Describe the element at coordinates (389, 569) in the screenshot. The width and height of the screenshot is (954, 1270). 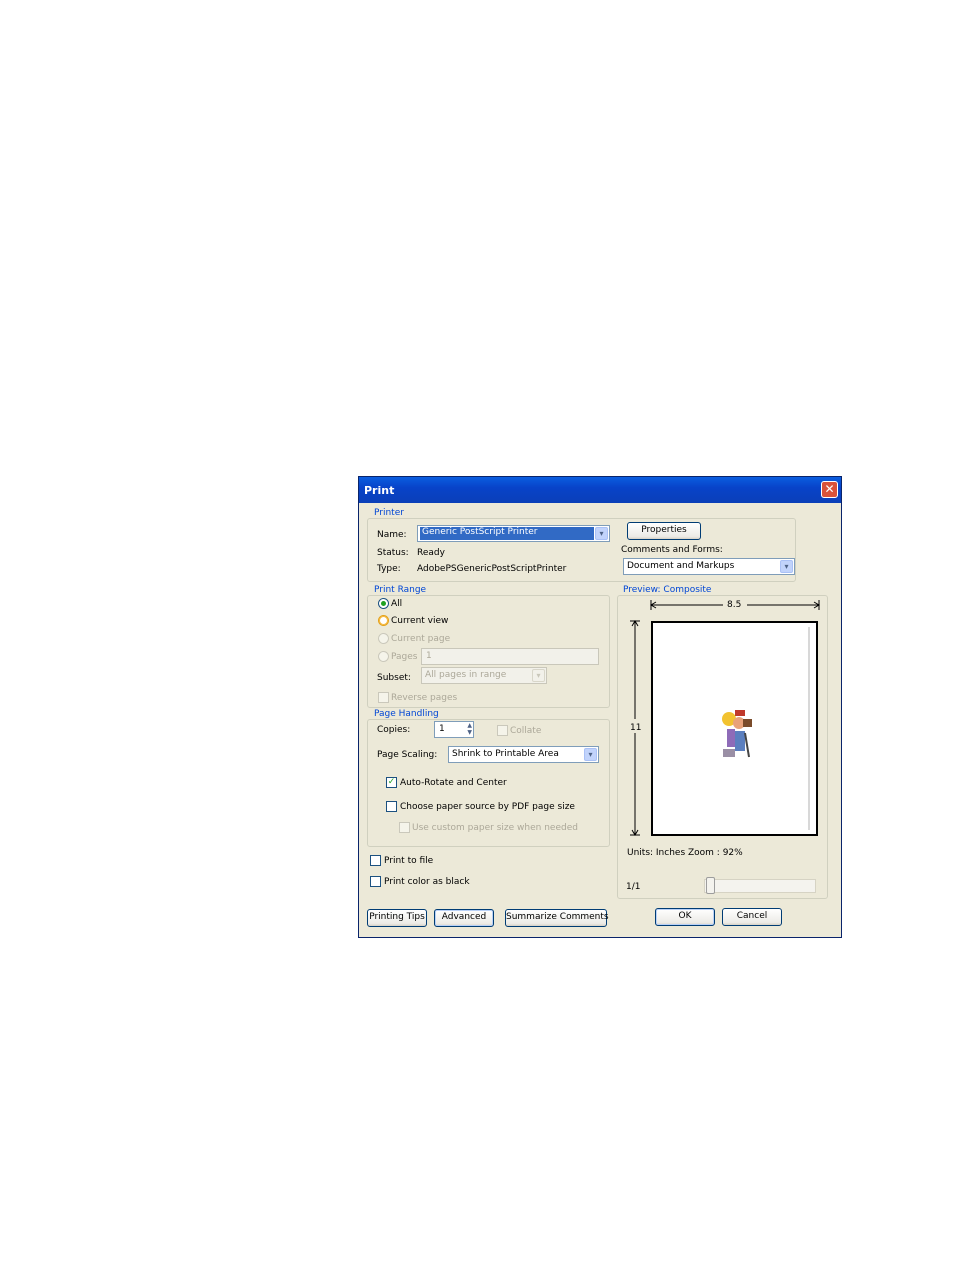
I see `type-label: Type:` at that location.